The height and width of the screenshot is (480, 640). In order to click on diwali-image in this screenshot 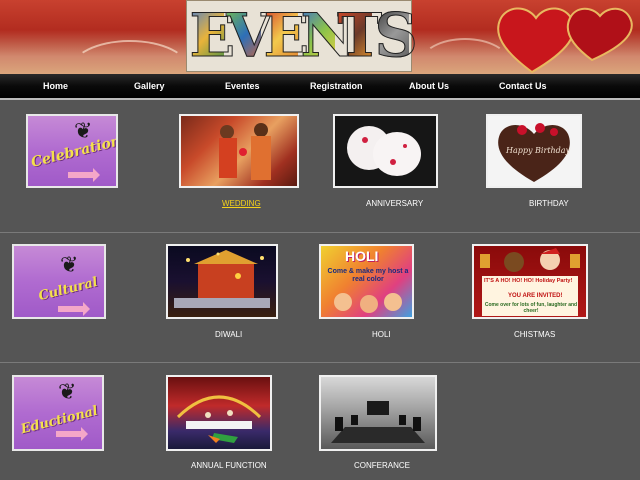, I will do `click(222, 281)`.